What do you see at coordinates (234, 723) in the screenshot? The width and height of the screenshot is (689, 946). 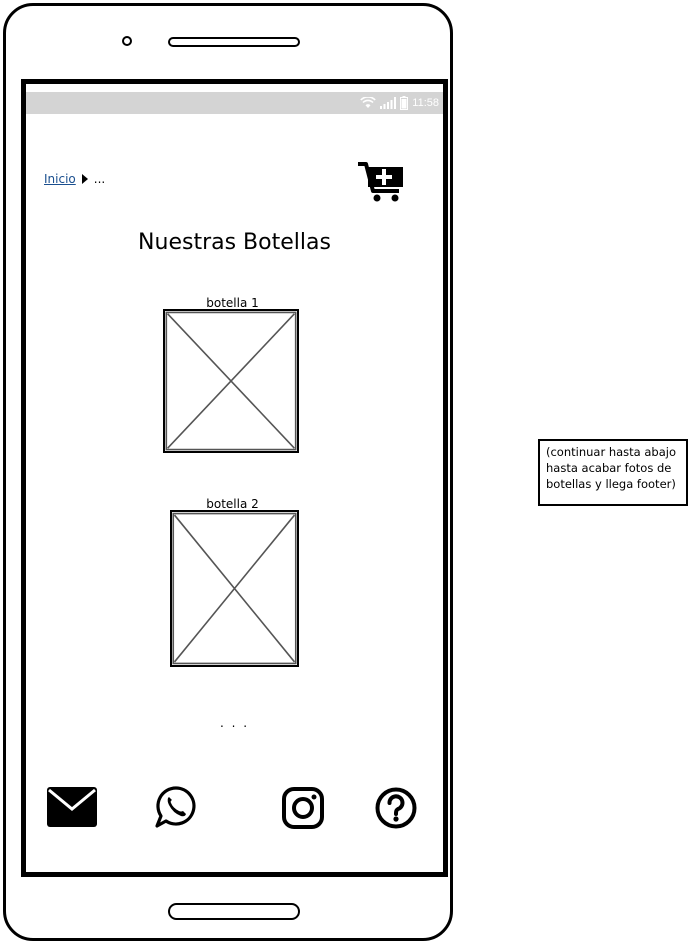 I see `more-indicator: . . .` at bounding box center [234, 723].